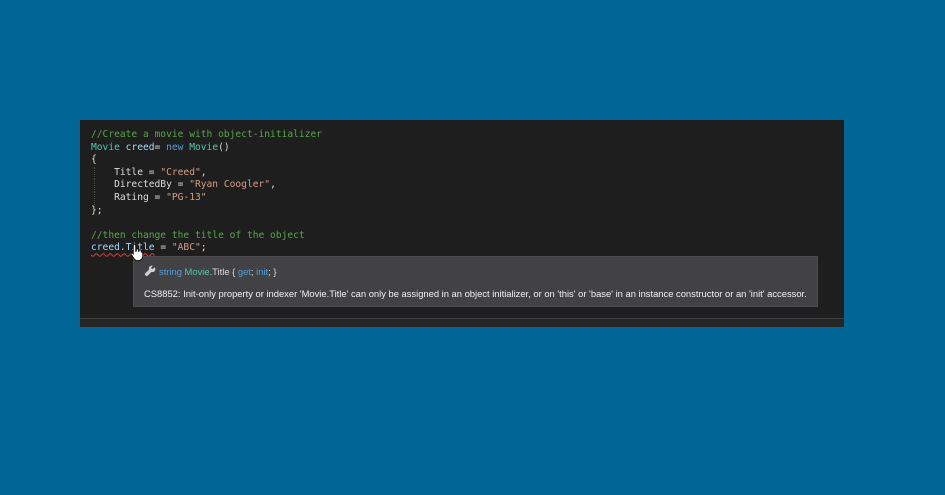 Image resolution: width=945 pixels, height=495 pixels. What do you see at coordinates (230, 185) in the screenshot?
I see `code-token: "Ryan Coogler"` at bounding box center [230, 185].